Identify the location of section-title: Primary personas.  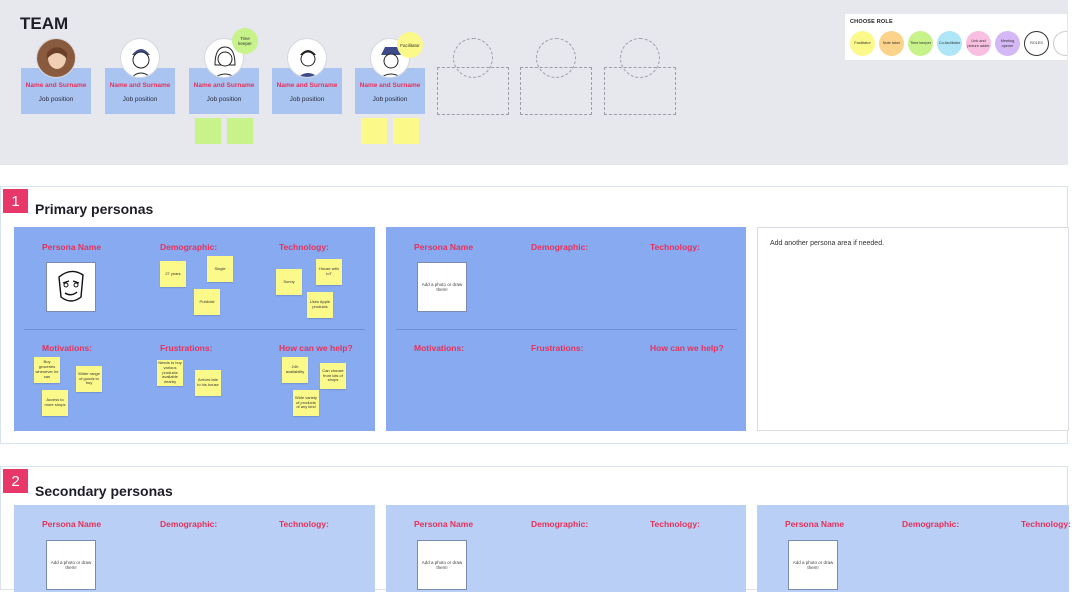
(94, 209).